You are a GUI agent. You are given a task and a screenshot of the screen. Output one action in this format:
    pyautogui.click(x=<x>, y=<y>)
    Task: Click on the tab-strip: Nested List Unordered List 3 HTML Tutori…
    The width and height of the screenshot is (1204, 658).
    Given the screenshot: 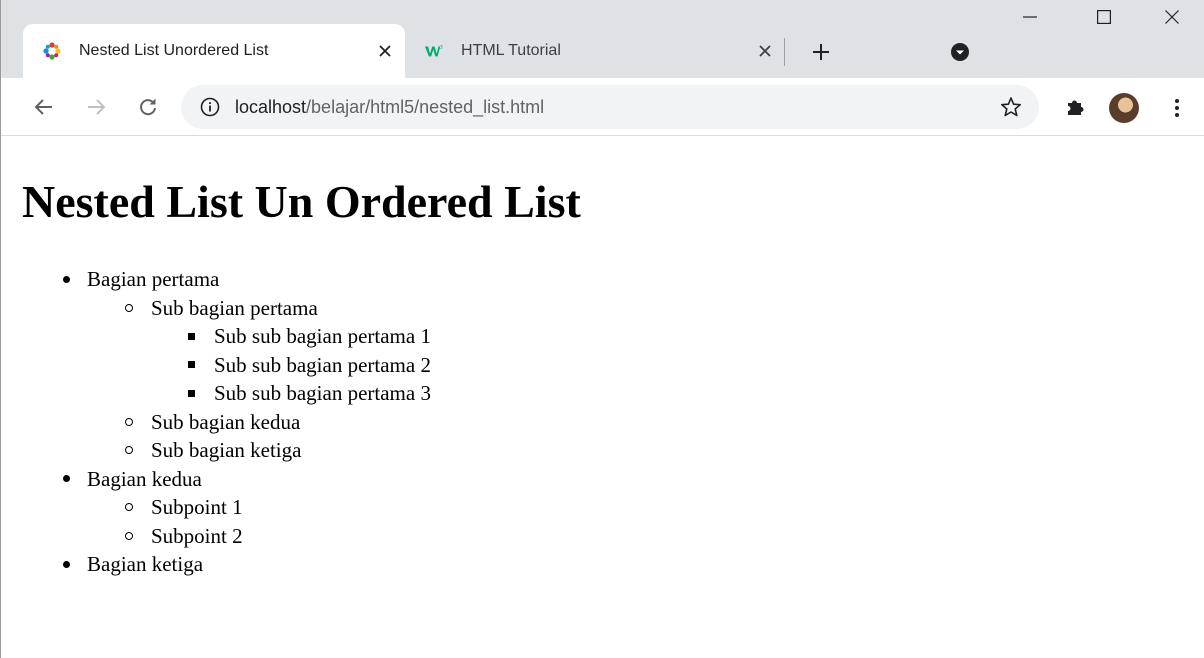 What is the action you would take?
    pyautogui.click(x=602, y=39)
    